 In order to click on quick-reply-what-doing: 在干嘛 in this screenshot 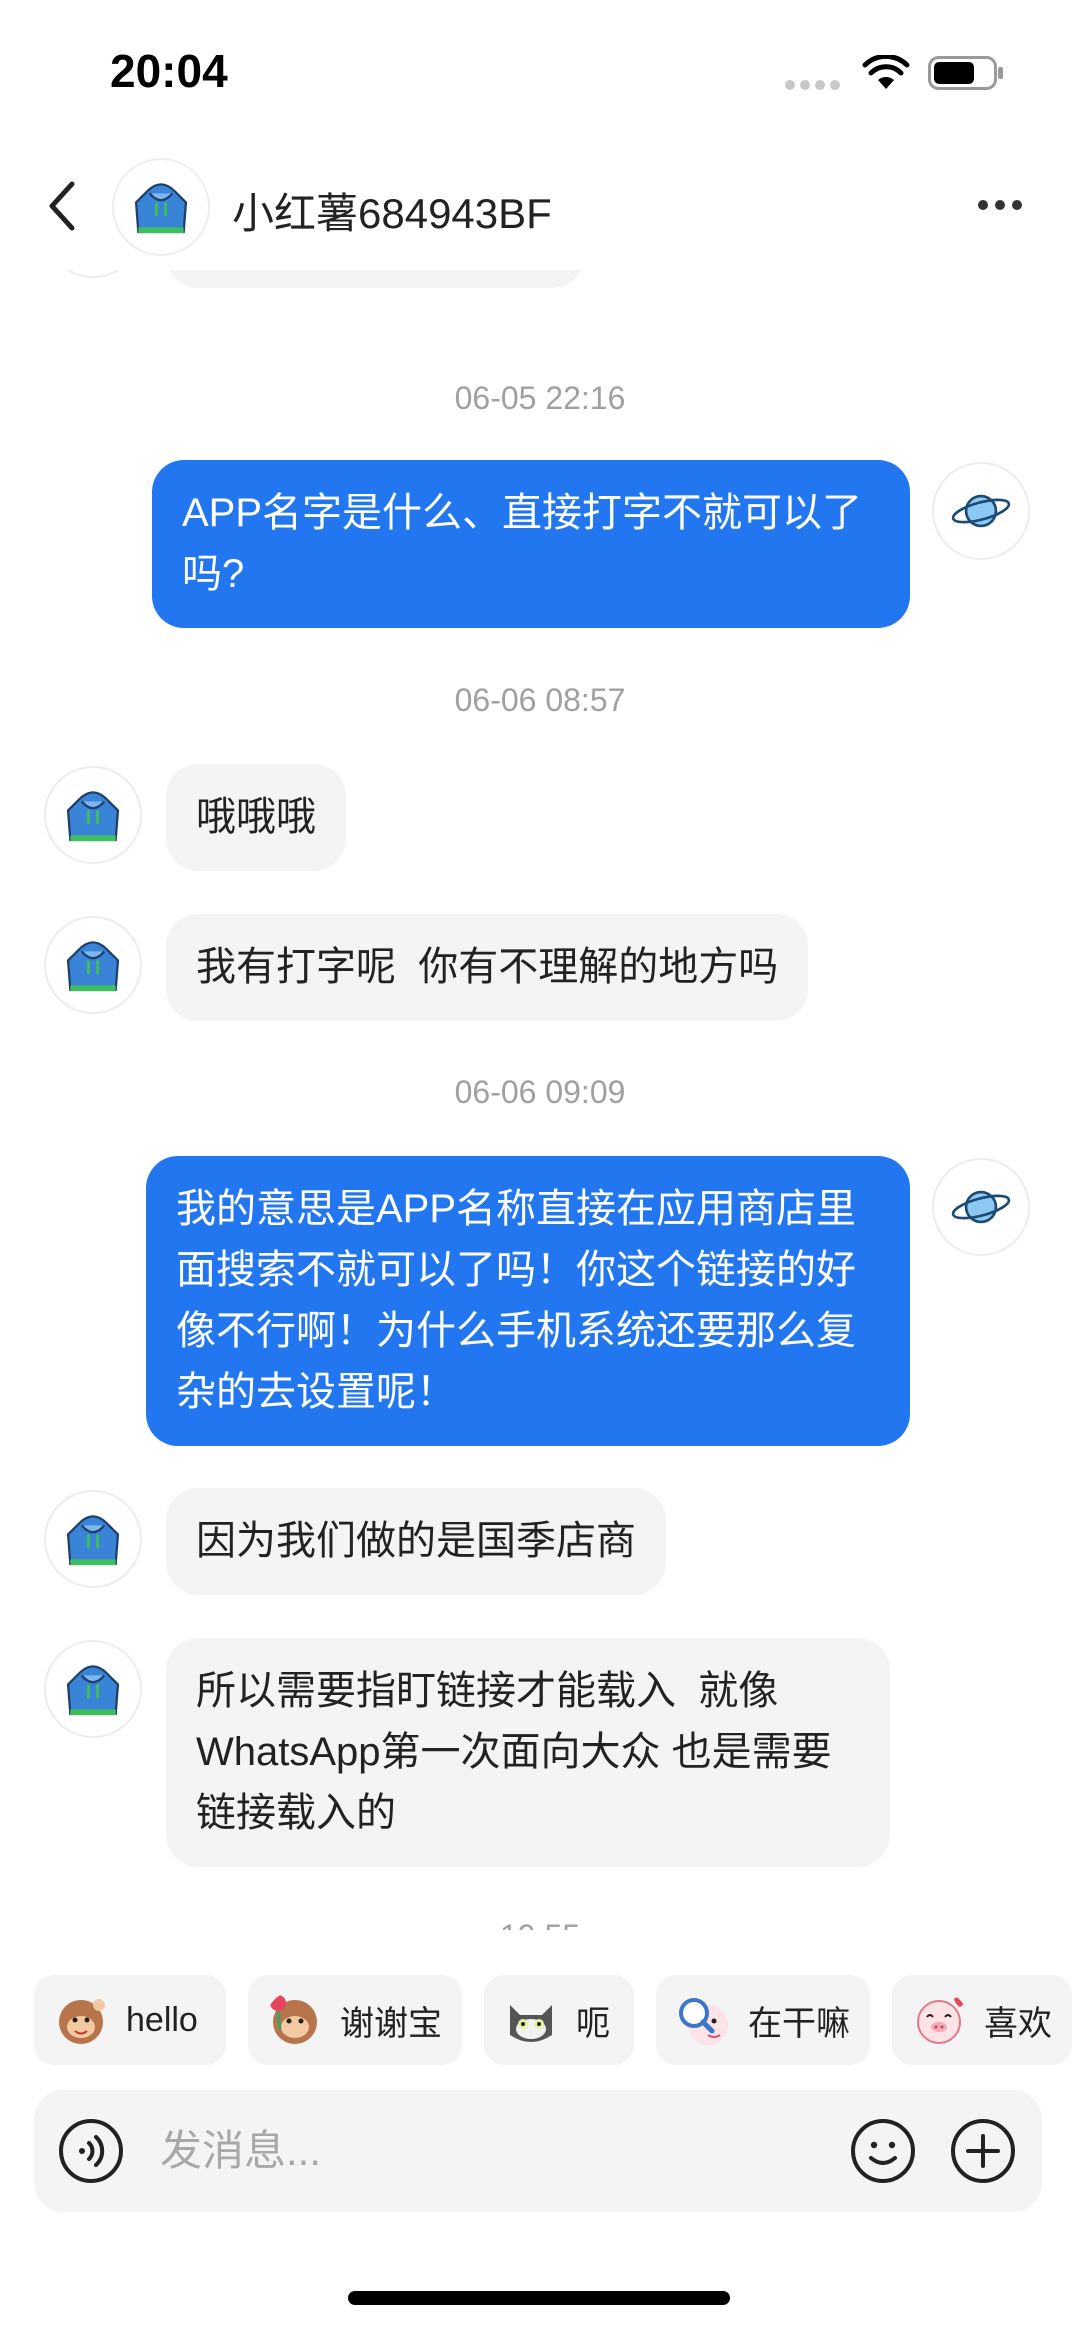, I will do `click(763, 2020)`.